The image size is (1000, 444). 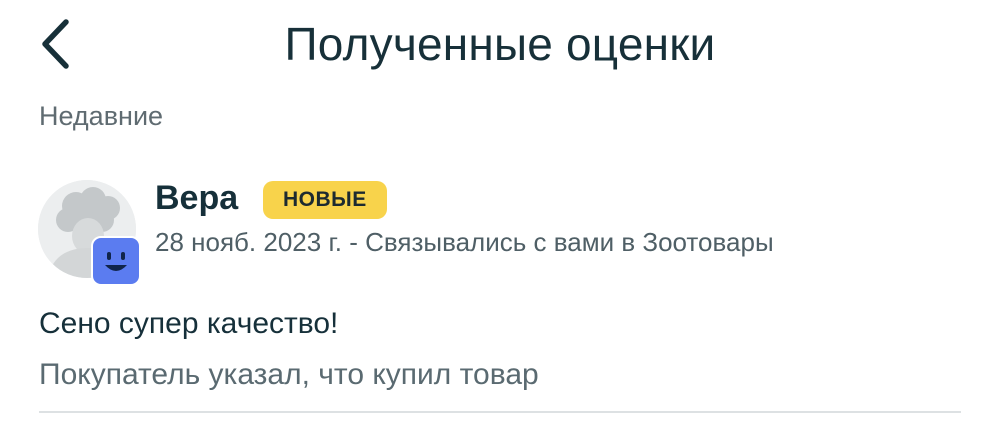 What do you see at coordinates (101, 116) in the screenshot?
I see `section-label-recent: Недавние` at bounding box center [101, 116].